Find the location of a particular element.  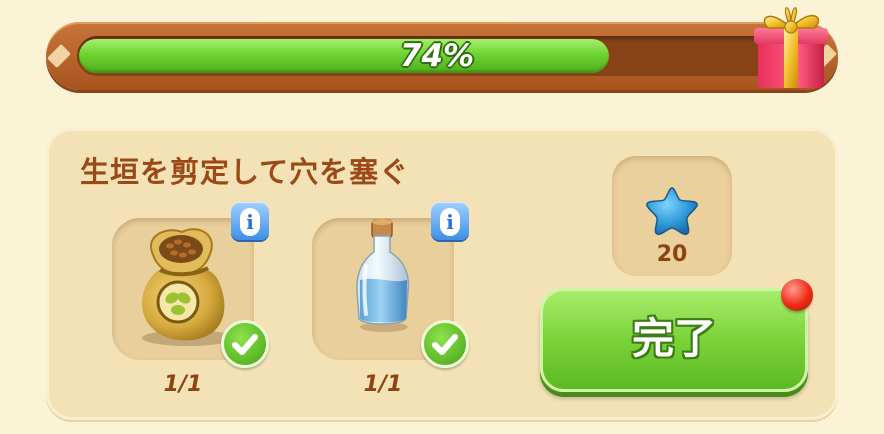

info-button-water-bottle: i is located at coordinates (450, 221).